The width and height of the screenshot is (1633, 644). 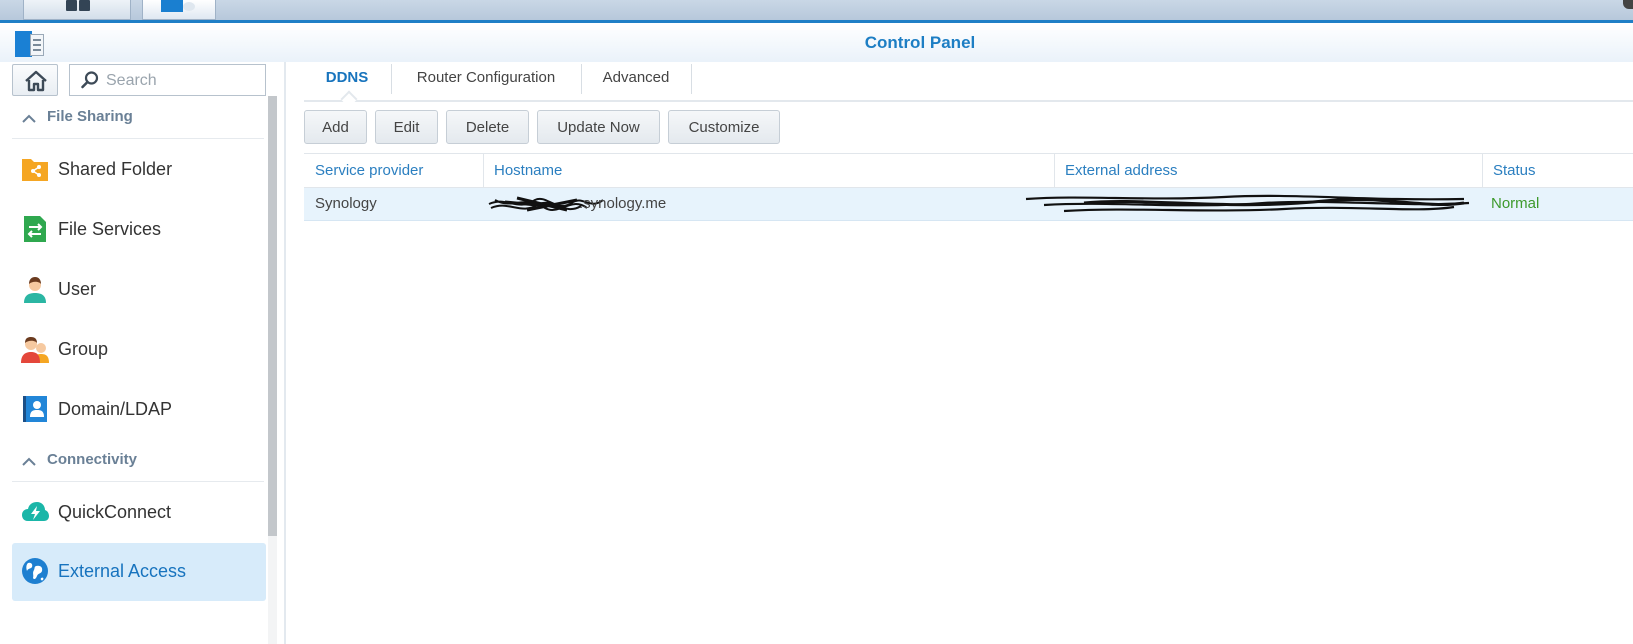 I want to click on sidebar-item-quickconnect: QuickConnect, so click(x=139, y=513).